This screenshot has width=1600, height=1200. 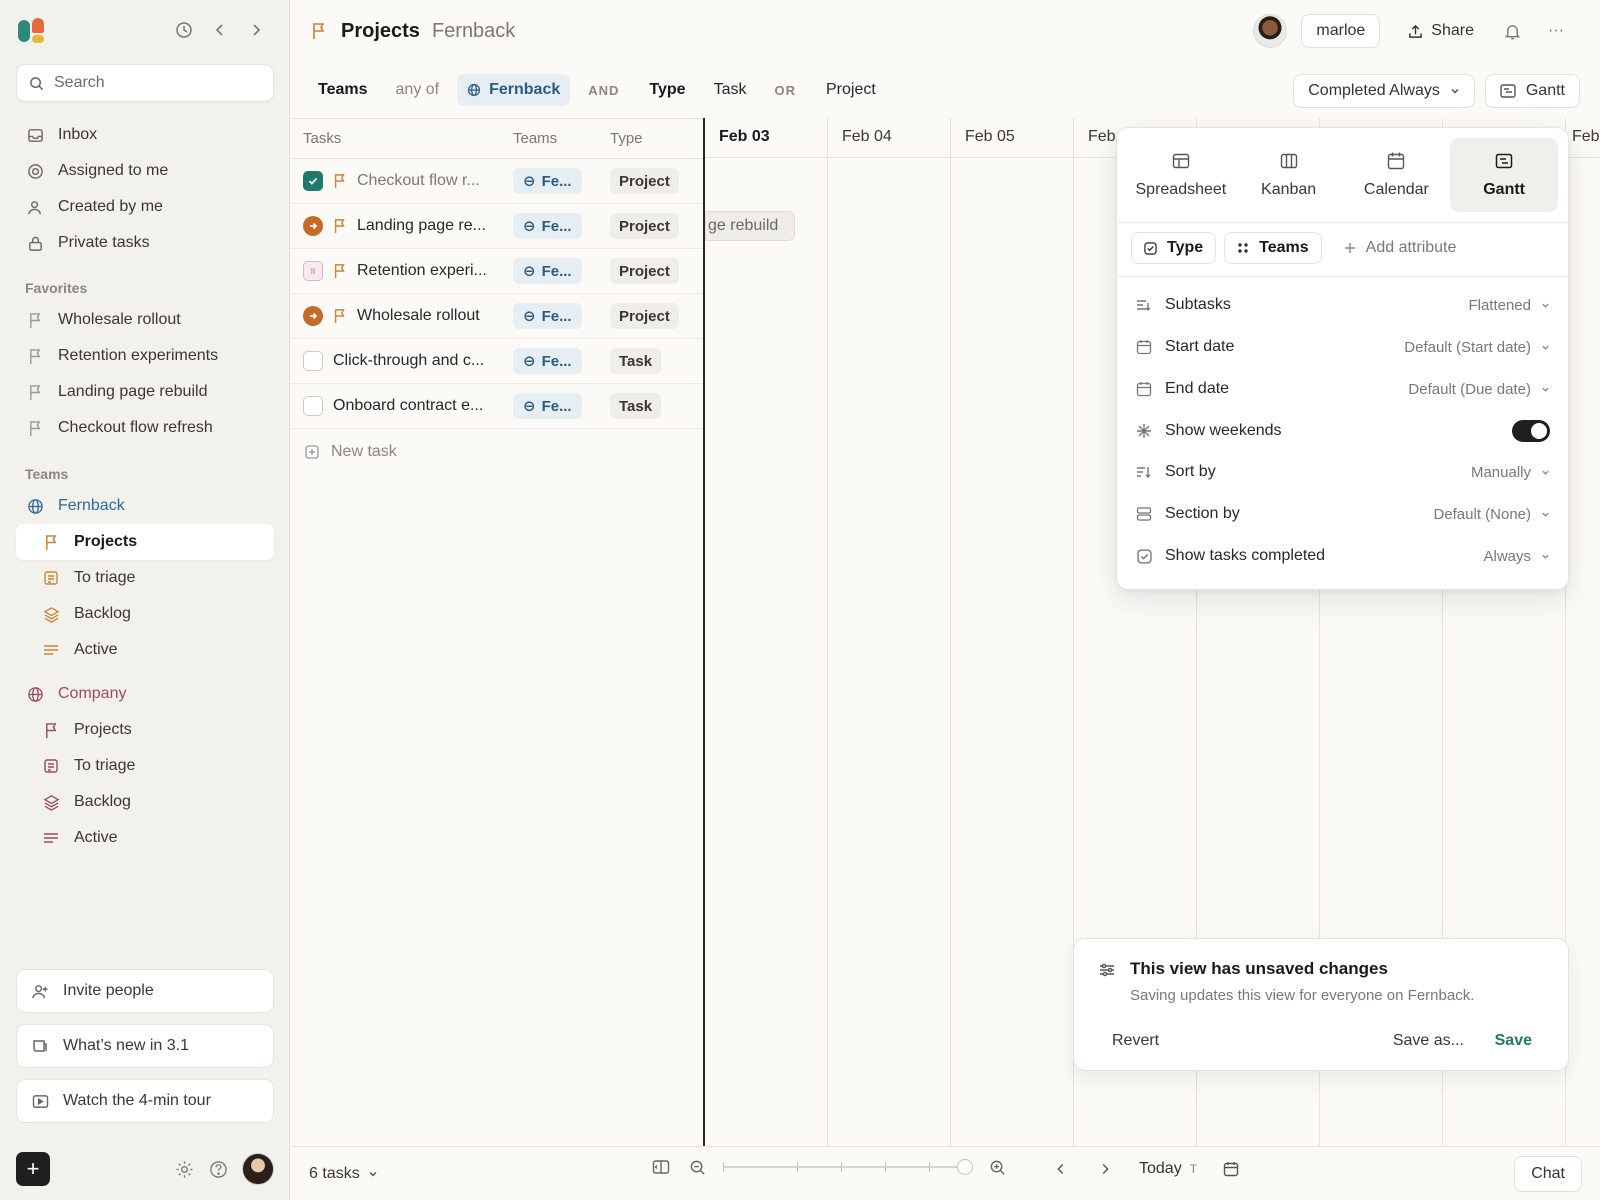 What do you see at coordinates (1531, 431) in the screenshot?
I see `show-weekends-toggle` at bounding box center [1531, 431].